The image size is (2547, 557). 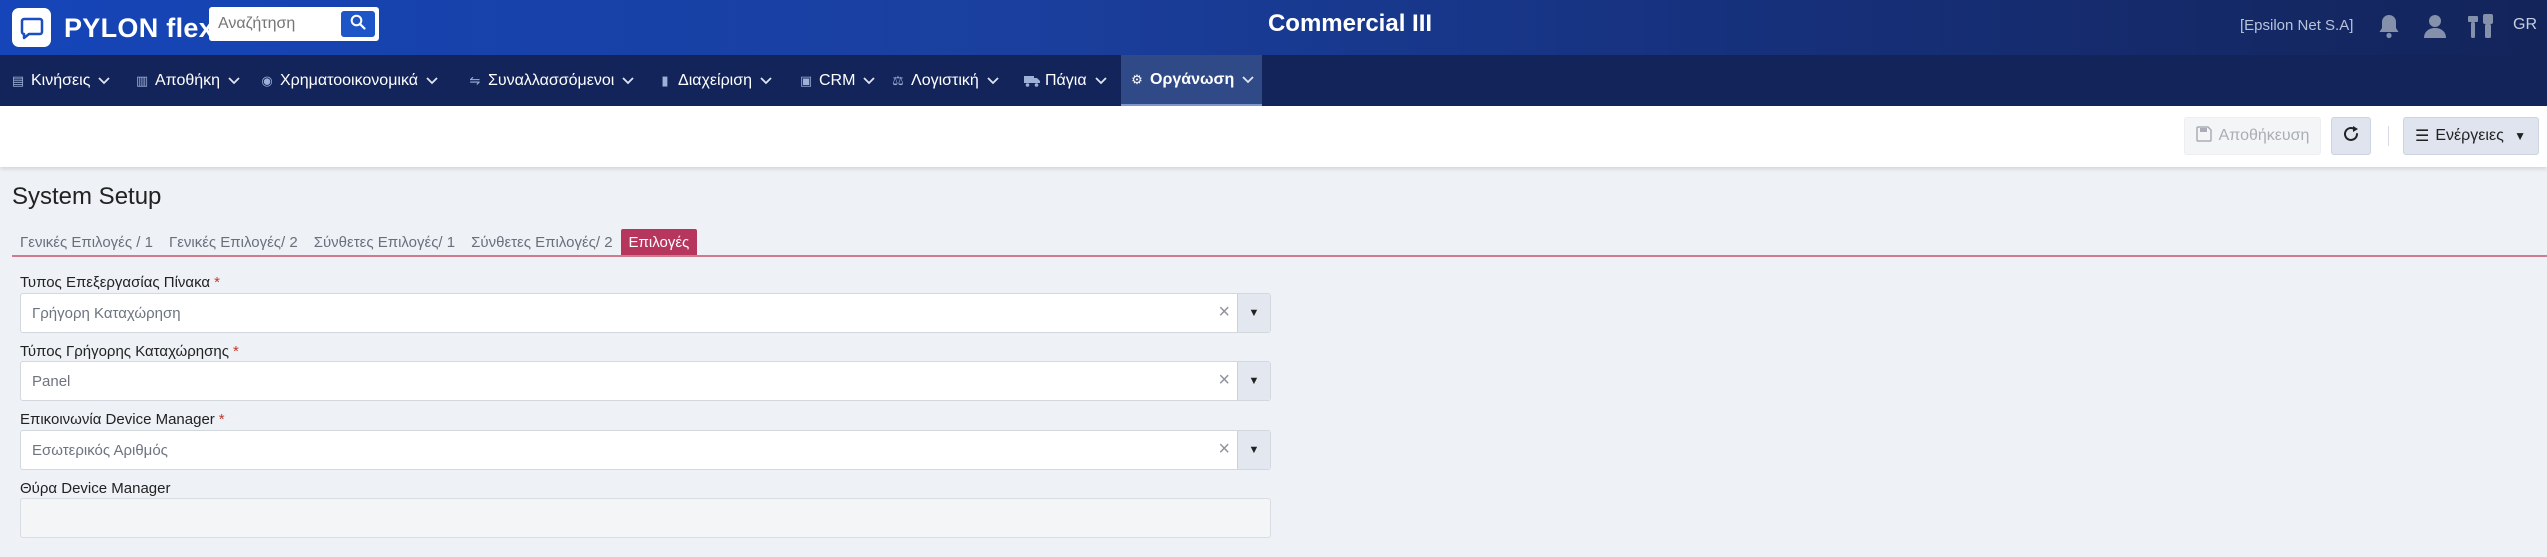 What do you see at coordinates (665, 80) in the screenshot?
I see `book-icon: ▮` at bounding box center [665, 80].